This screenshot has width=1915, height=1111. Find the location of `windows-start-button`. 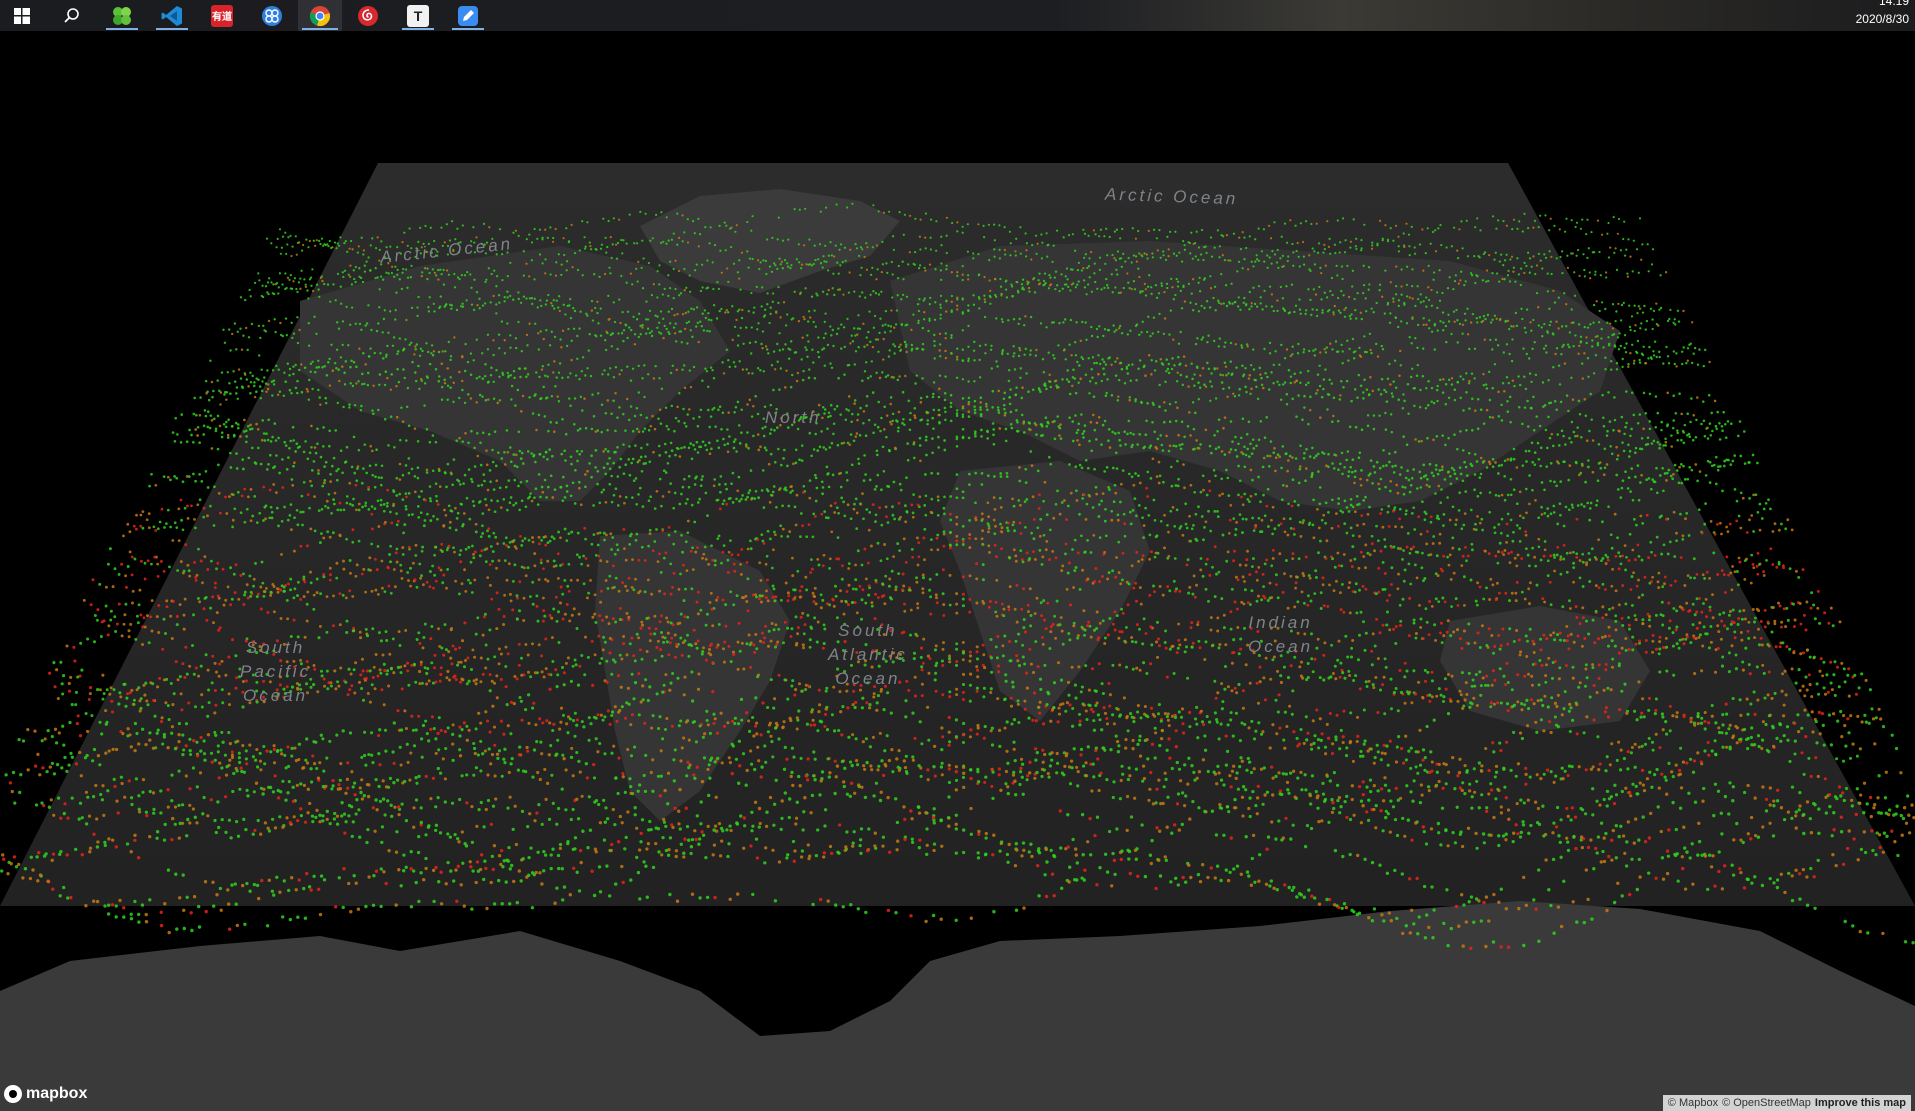

windows-start-button is located at coordinates (22, 15).